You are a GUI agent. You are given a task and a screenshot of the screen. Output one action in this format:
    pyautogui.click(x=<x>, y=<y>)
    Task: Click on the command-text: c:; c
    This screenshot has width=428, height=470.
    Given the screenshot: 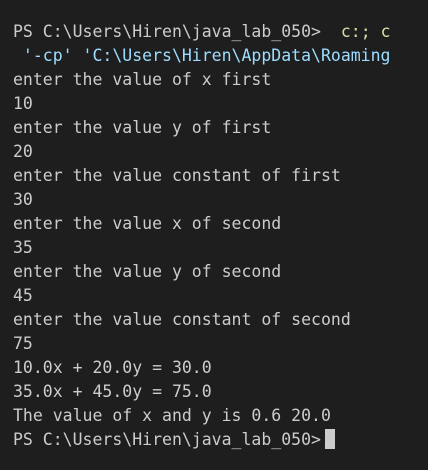 What is the action you would take?
    pyautogui.click(x=365, y=31)
    